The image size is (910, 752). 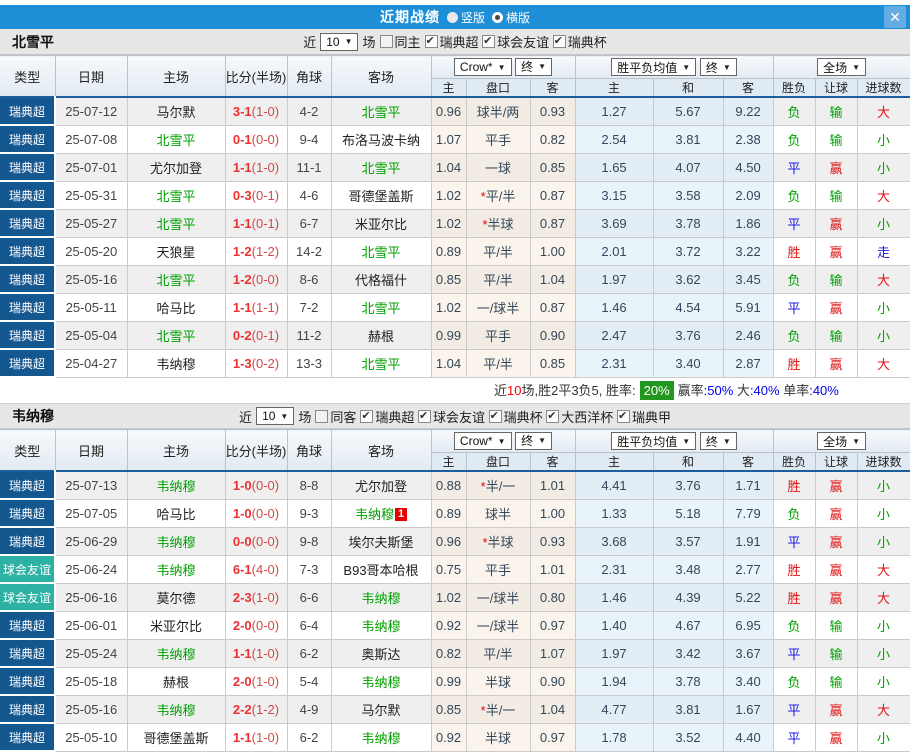 I want to click on layout-vertical-option: 竖版, so click(x=465, y=17).